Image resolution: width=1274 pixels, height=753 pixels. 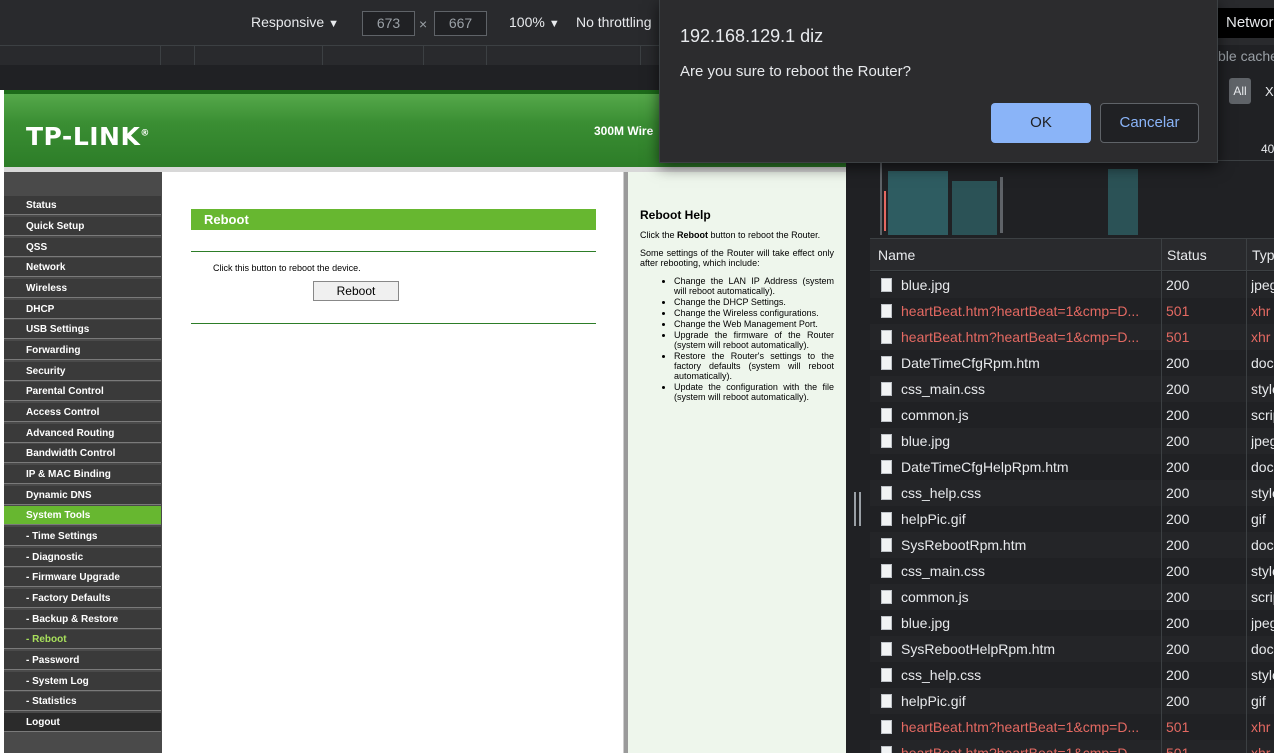 What do you see at coordinates (82, 329) in the screenshot?
I see `nav-usb-settings: USB Settings` at bounding box center [82, 329].